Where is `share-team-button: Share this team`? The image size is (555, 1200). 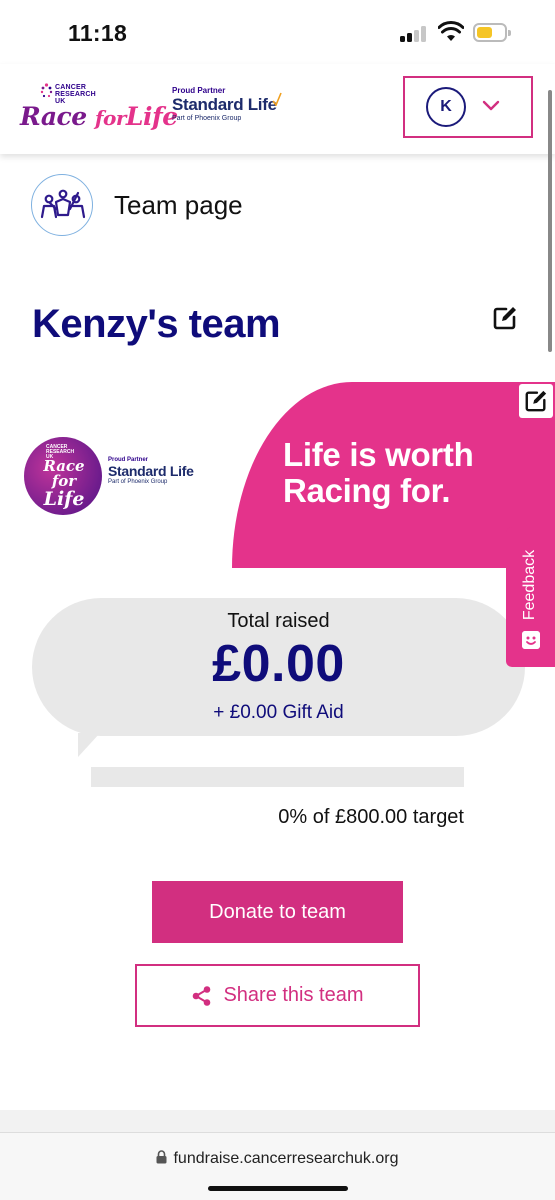 share-team-button: Share this team is located at coordinates (277, 995).